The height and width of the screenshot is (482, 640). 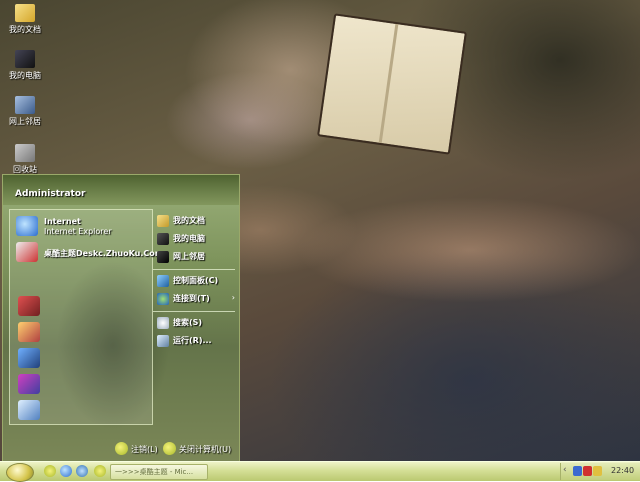 I want to click on pinned-title: 桌酷主题Deskc.ZhuoKu.Com, so click(x=104, y=253).